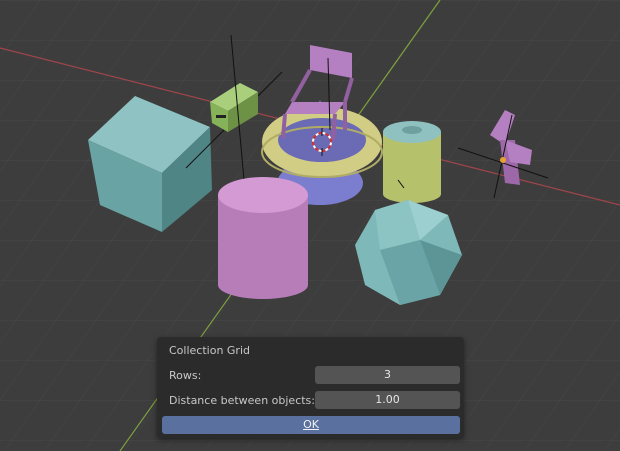  What do you see at coordinates (387, 400) in the screenshot?
I see `distance-field: 1.00` at bounding box center [387, 400].